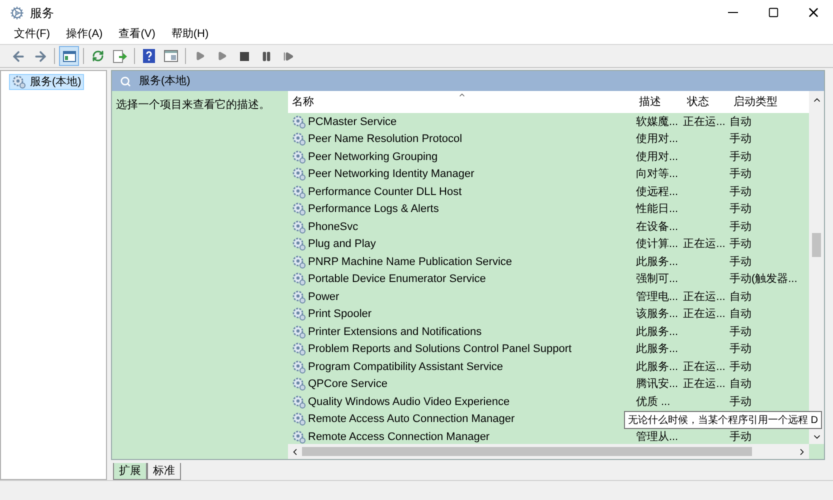 This screenshot has height=500, width=833. I want to click on column-header: 状态, so click(706, 102).